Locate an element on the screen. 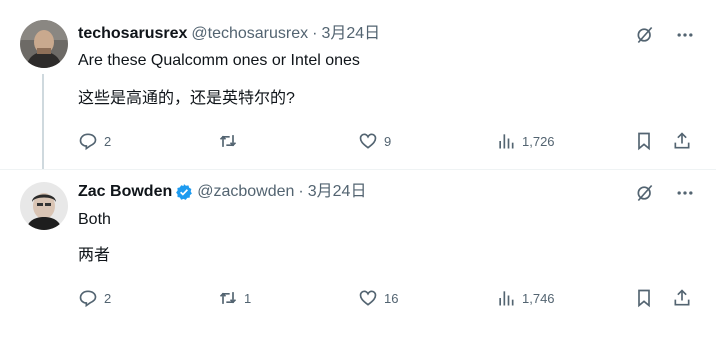 This screenshot has width=716, height=340. views-button: 1,746 is located at coordinates (525, 298).